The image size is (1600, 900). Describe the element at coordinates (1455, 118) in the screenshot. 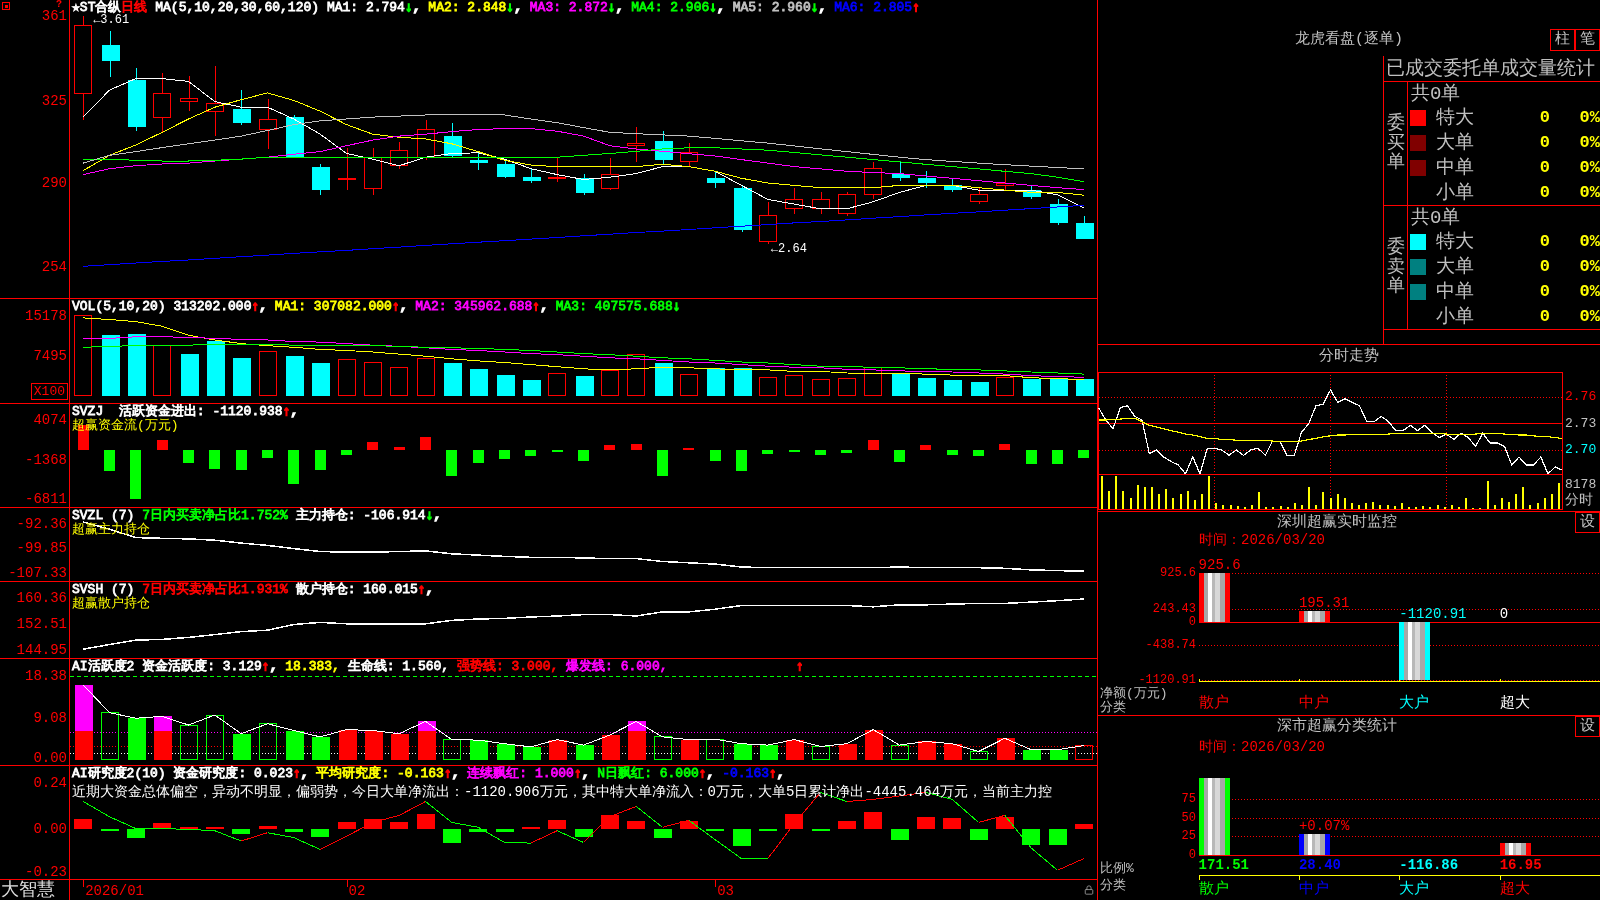

I see `order-size-label: 特大` at that location.